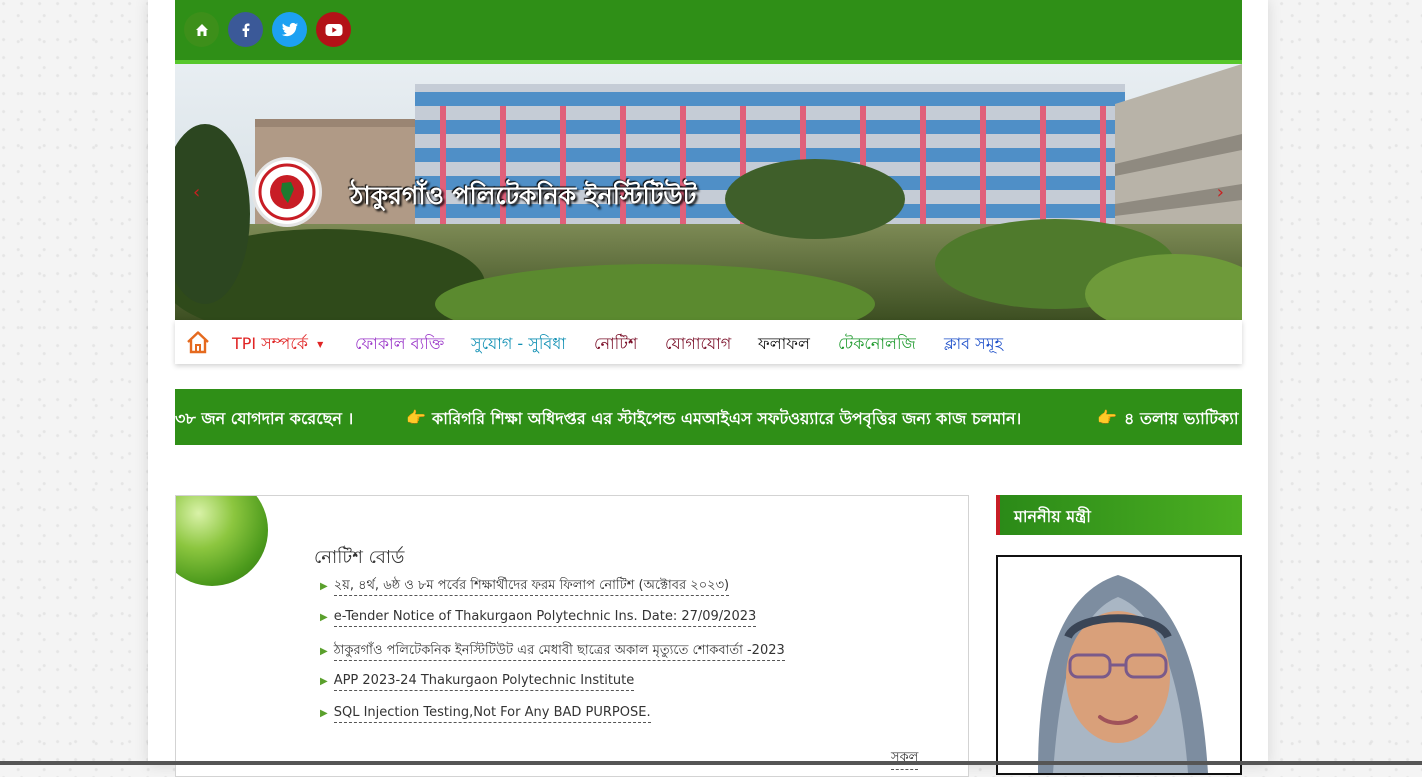  I want to click on facebook-button, so click(245, 29).